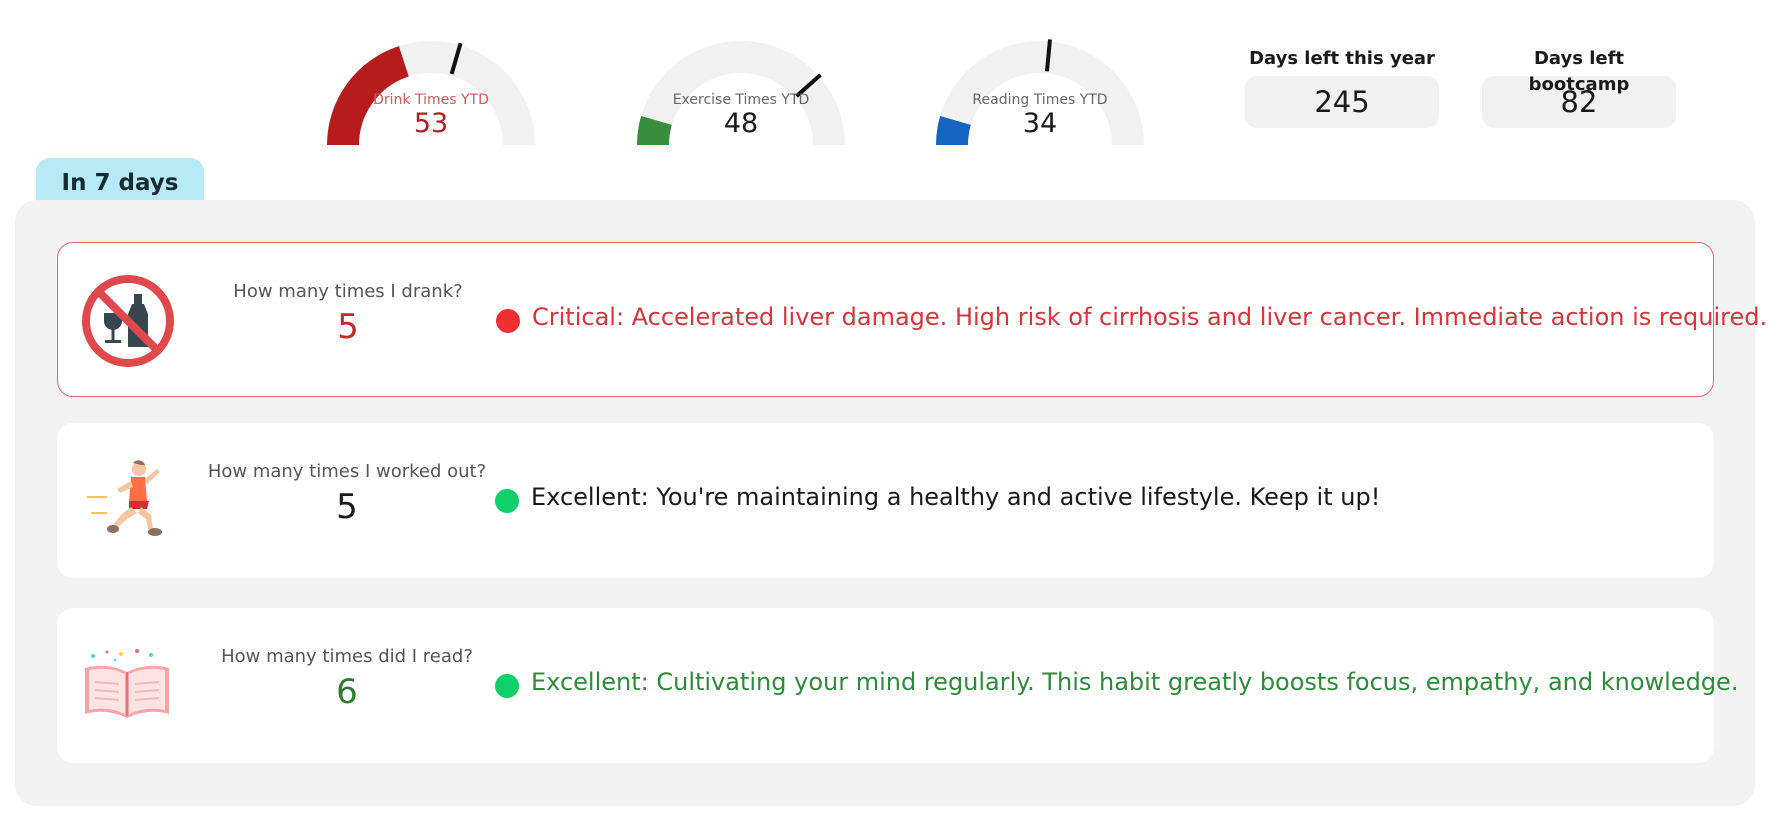  I want to click on no-drinking-icon, so click(128, 321).